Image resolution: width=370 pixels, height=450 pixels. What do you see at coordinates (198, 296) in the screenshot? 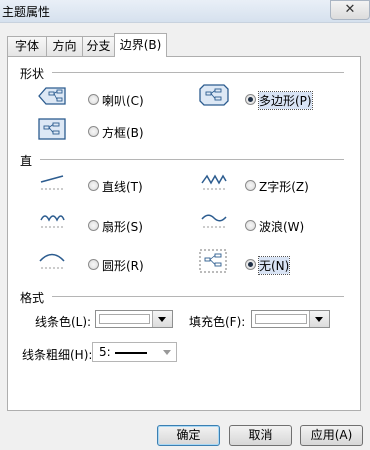
I see `format-section-divider` at bounding box center [198, 296].